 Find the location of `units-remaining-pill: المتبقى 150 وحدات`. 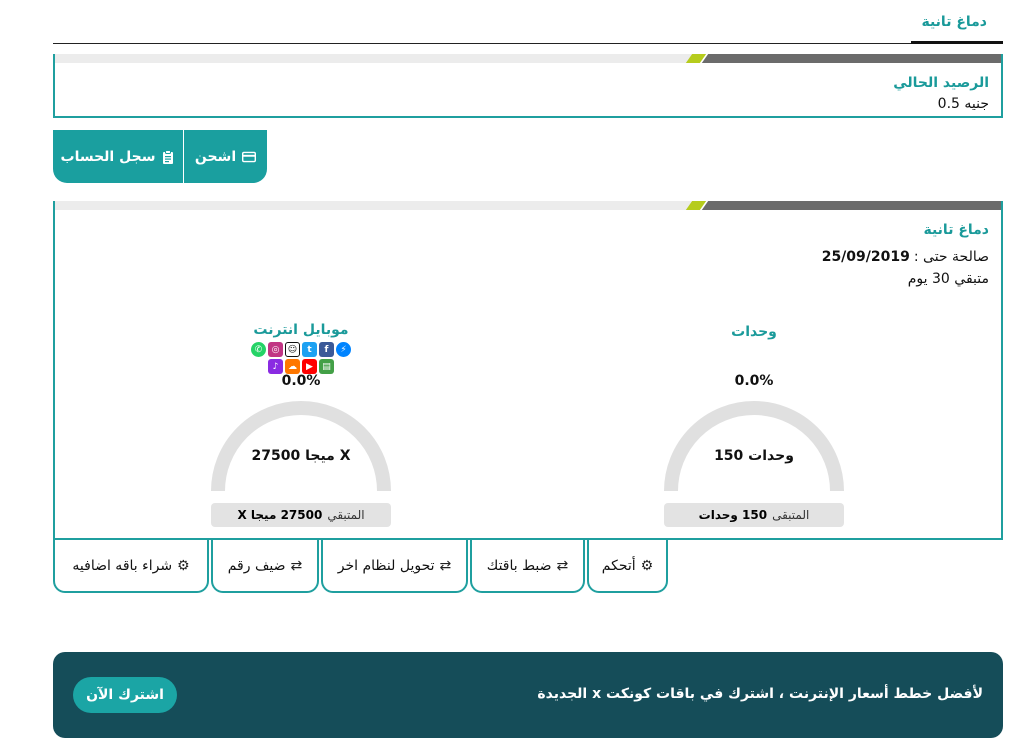

units-remaining-pill: المتبقى 150 وحدات is located at coordinates (754, 515).